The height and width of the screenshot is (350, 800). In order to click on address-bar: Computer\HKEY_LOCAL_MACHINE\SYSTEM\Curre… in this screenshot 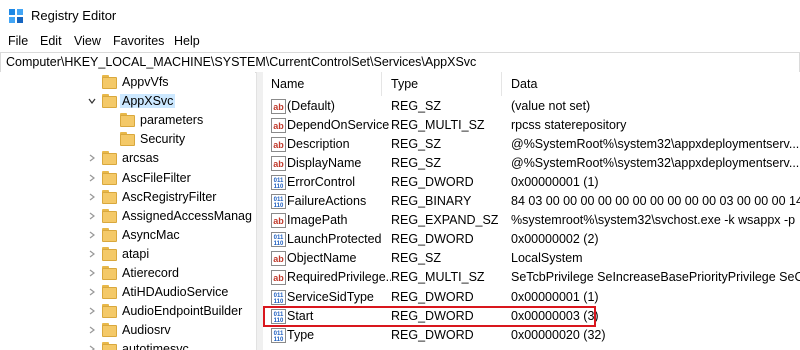, I will do `click(400, 62)`.